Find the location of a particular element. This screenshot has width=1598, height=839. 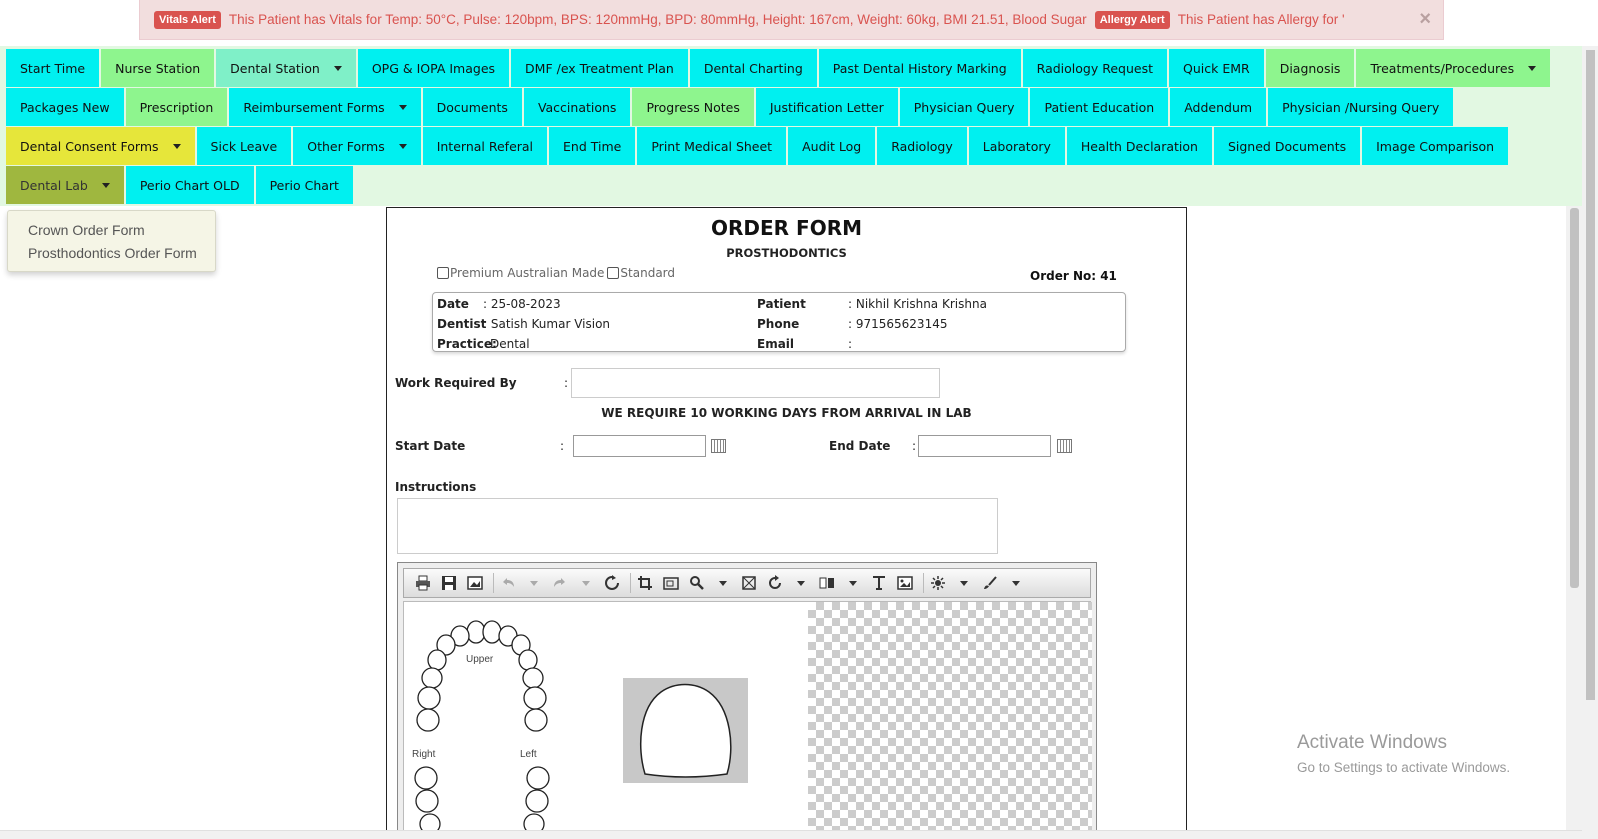

resize-icon is located at coordinates (671, 583).